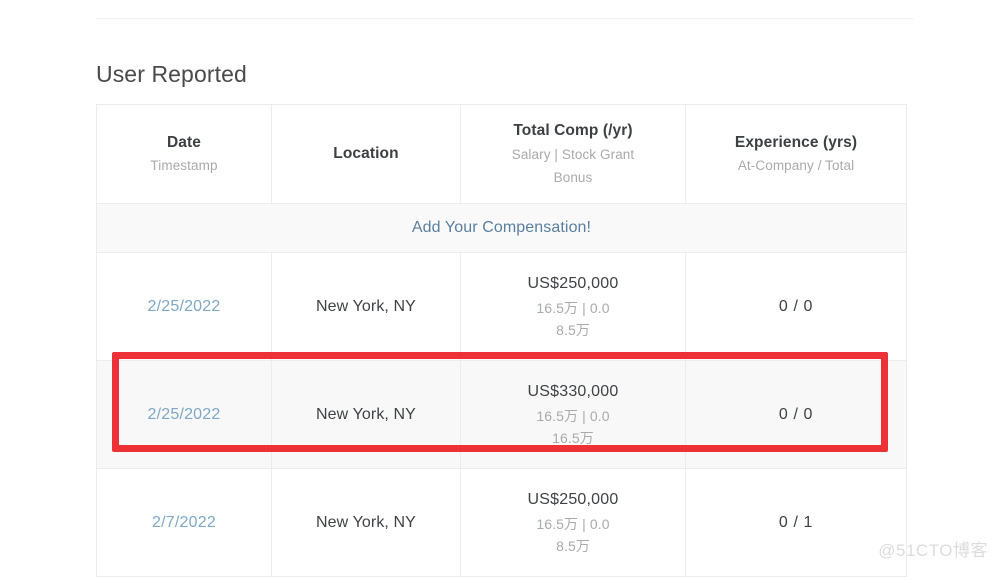  What do you see at coordinates (796, 154) in the screenshot?
I see `column-header-experience: Experience (yrs) At-Company / Total` at bounding box center [796, 154].